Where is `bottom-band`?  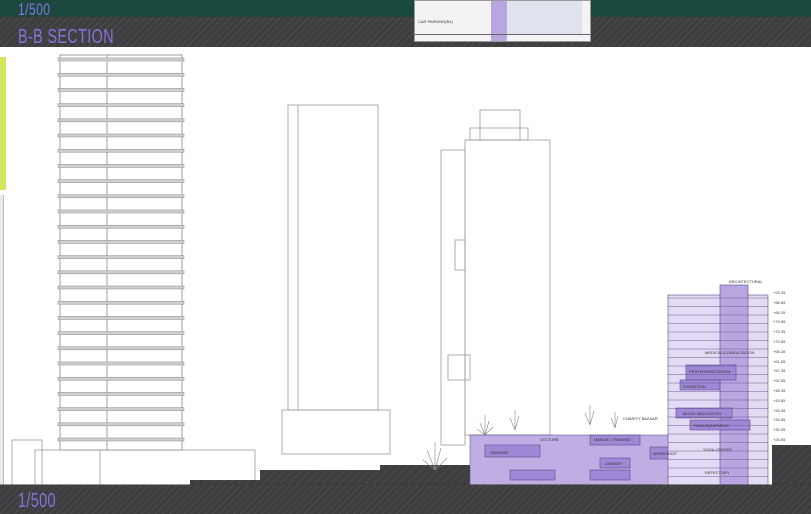
bottom-band is located at coordinates (405, 499).